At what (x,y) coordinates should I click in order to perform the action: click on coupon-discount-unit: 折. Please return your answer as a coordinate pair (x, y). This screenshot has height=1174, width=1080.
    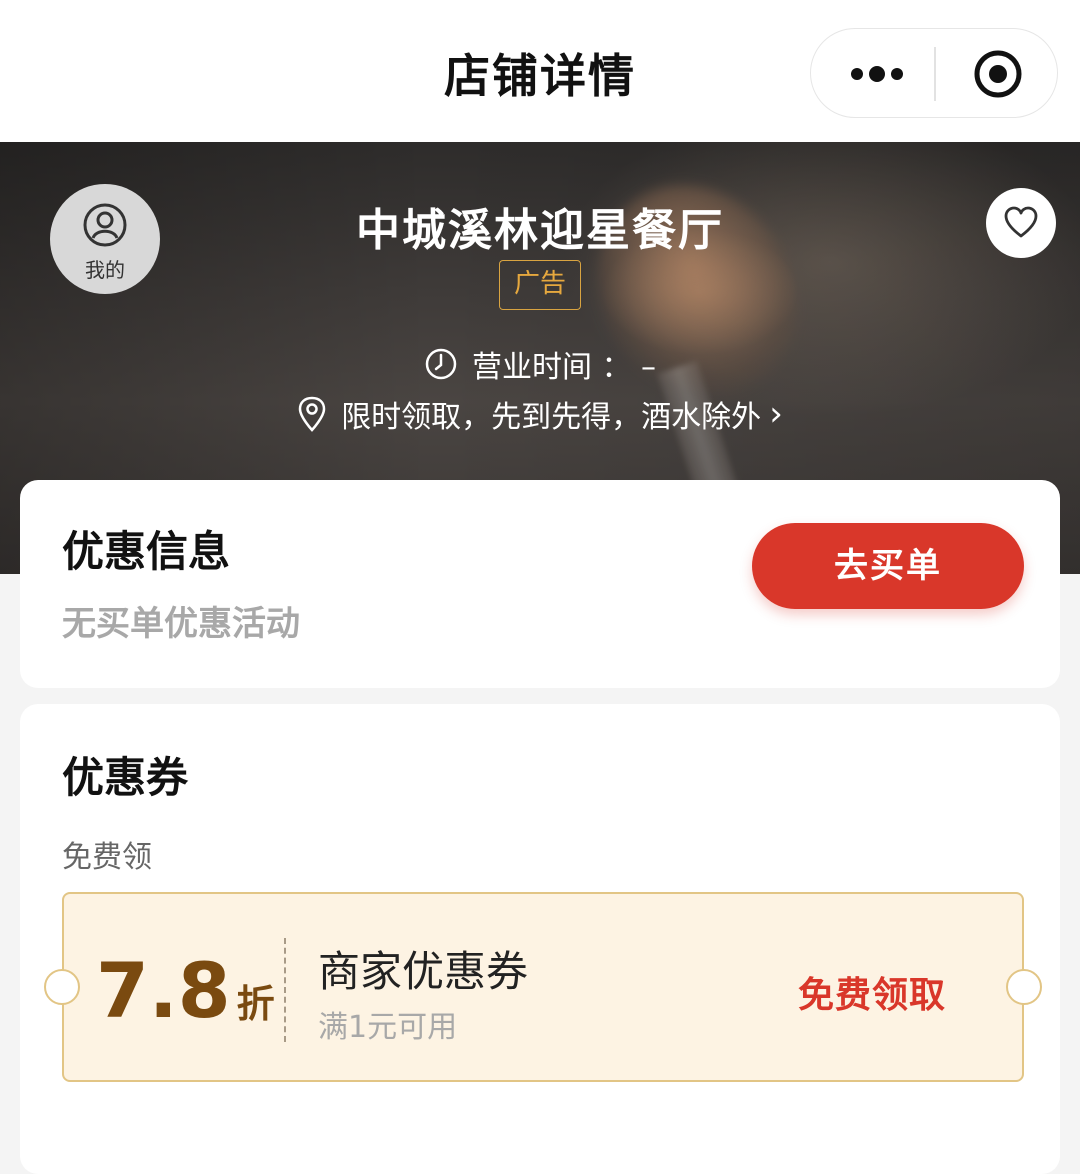
    Looking at the image, I should click on (255, 1004).